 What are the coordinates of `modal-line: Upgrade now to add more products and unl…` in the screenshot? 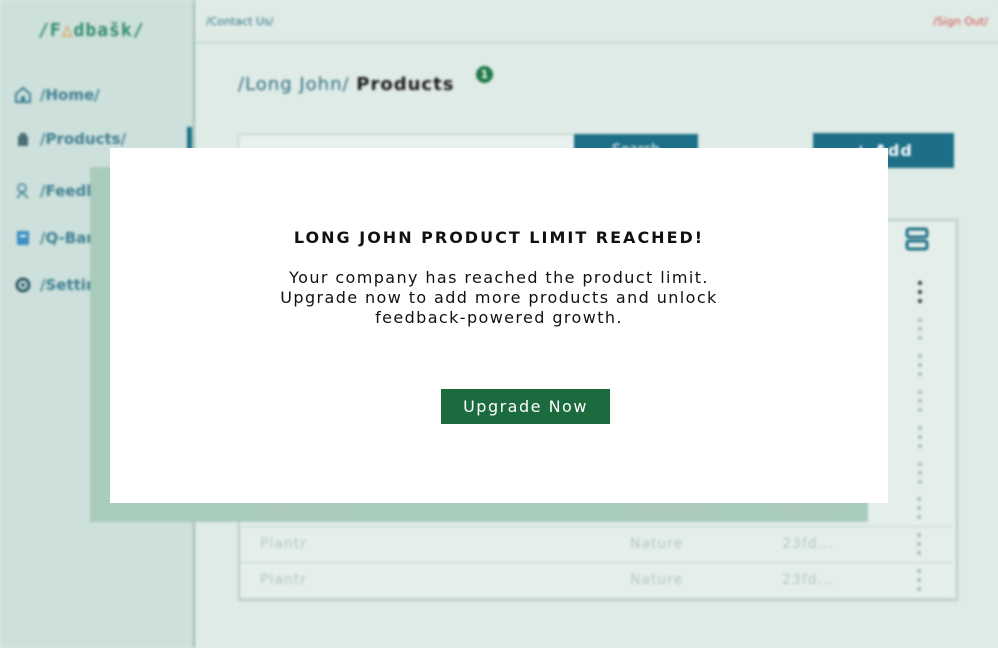 It's located at (499, 297).